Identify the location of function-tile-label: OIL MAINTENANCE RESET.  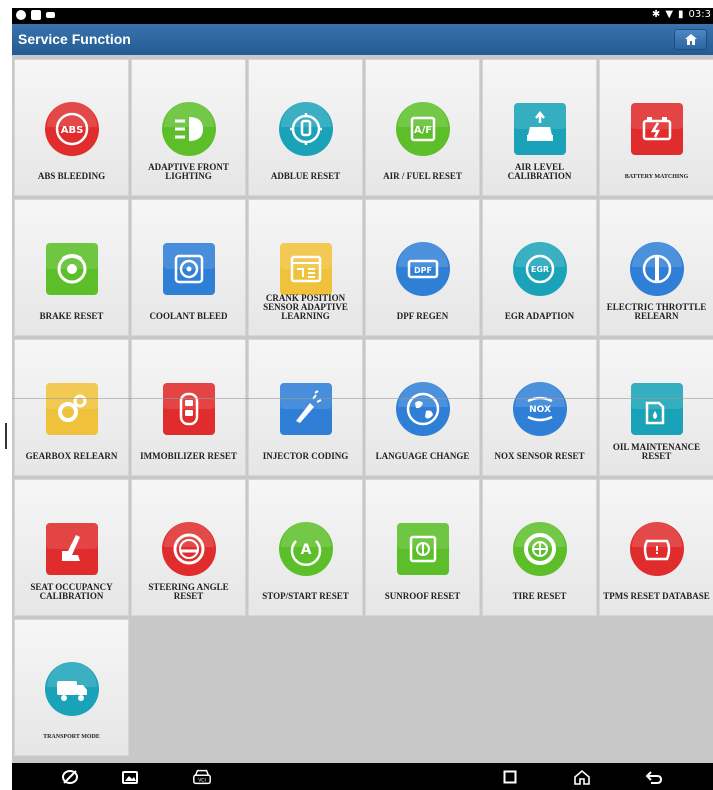
(656, 451).